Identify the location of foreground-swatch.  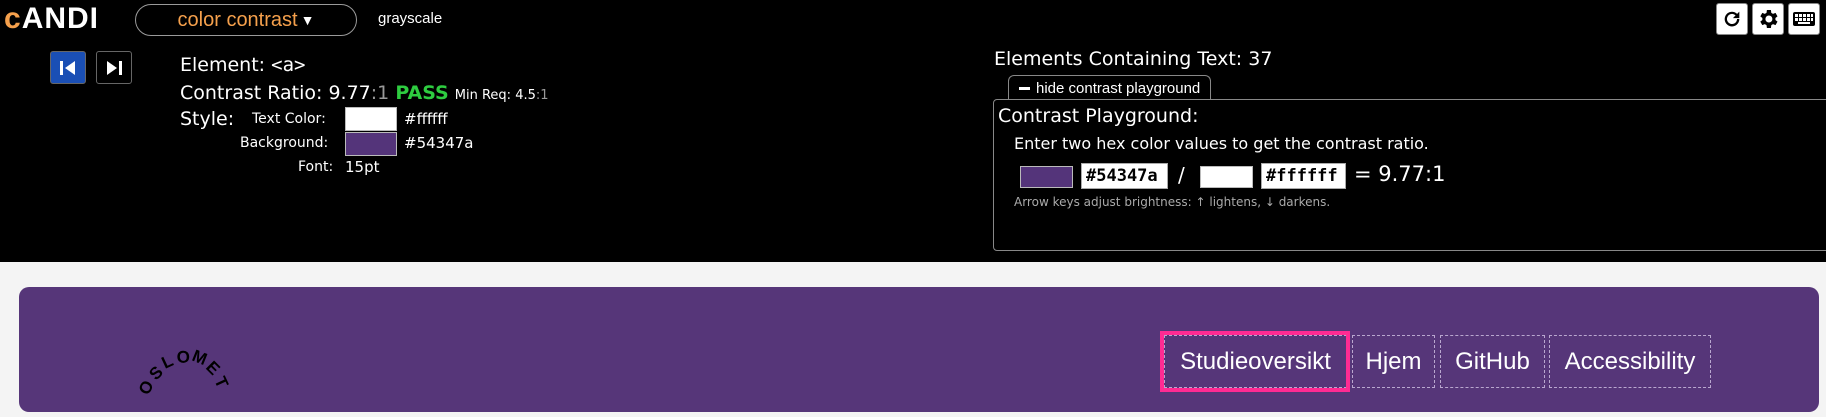
(1046, 177).